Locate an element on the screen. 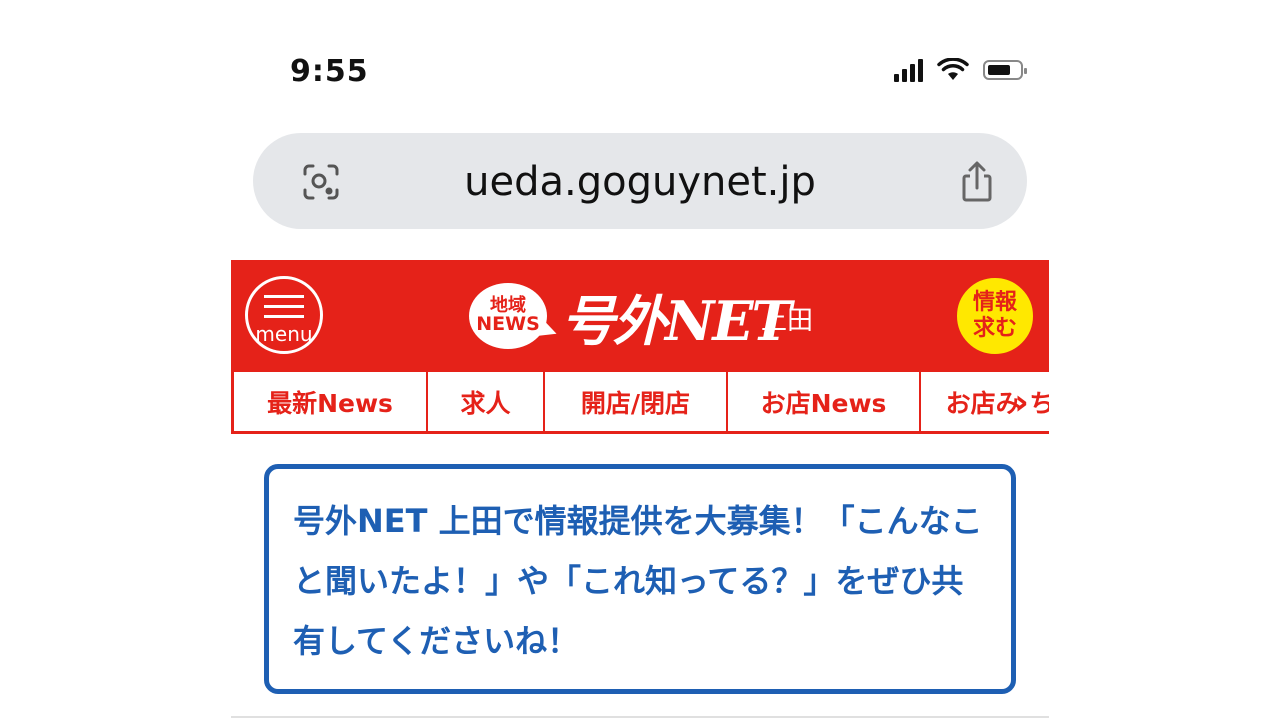 This screenshot has width=1280, height=720. cellular-signal-icon is located at coordinates (908, 70).